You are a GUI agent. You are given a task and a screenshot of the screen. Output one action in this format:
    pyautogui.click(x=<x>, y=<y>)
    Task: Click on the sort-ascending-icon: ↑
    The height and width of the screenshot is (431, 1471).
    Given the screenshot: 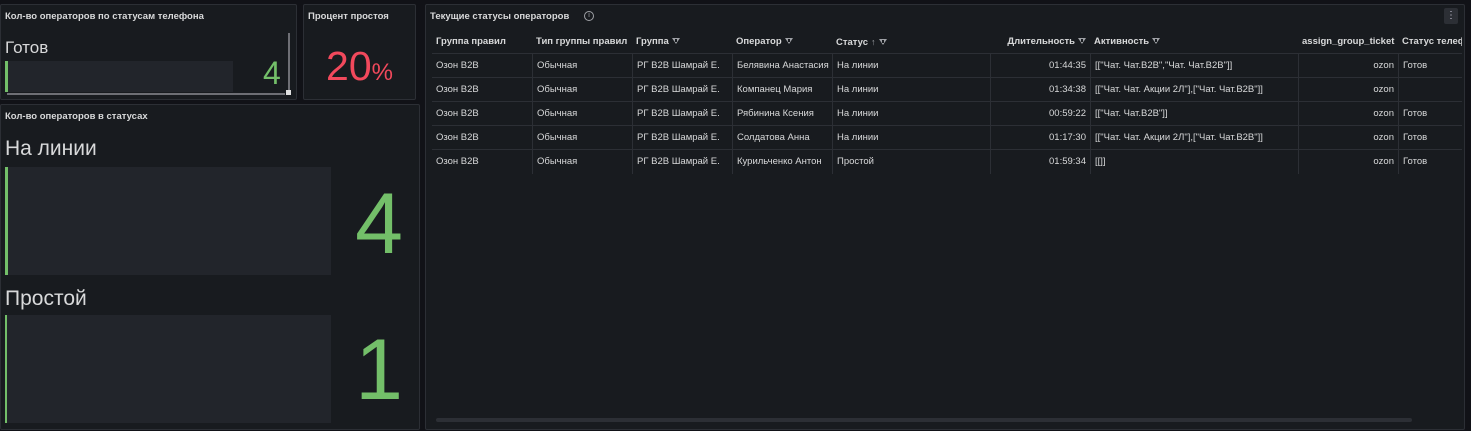 What is the action you would take?
    pyautogui.click(x=873, y=42)
    